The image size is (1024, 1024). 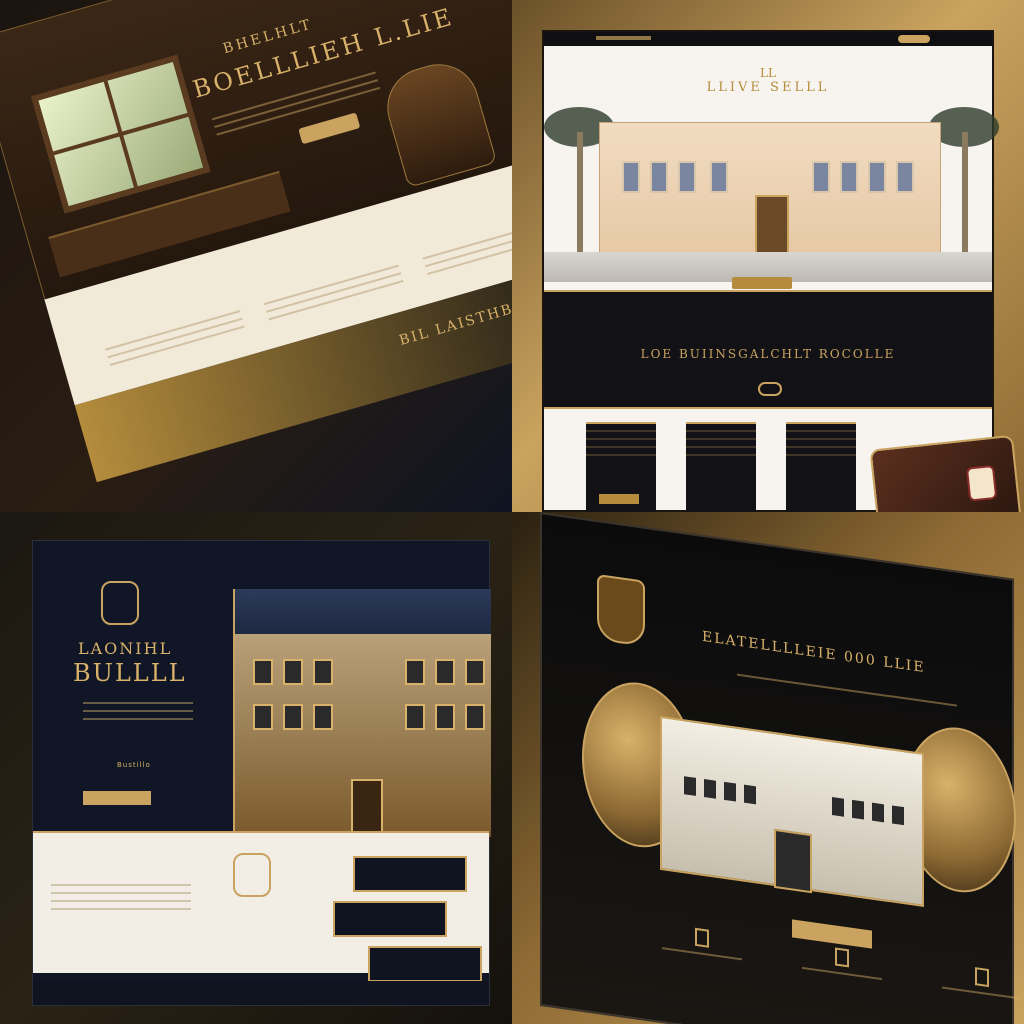 I want to click on dark-section: LOE BUIINSGALCHLT ROCOLLE, so click(x=768, y=349).